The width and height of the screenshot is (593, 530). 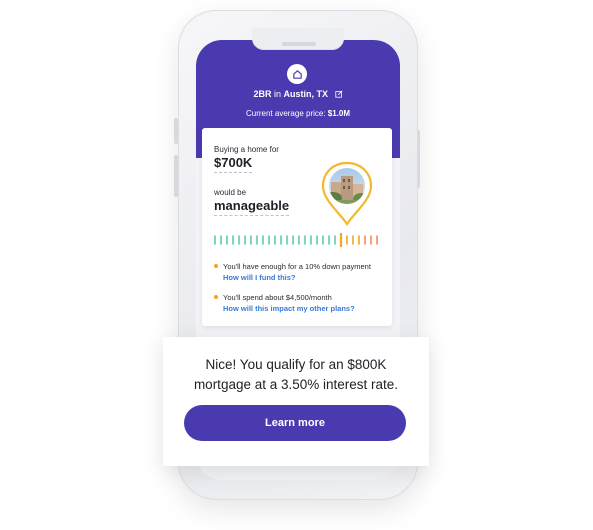 What do you see at coordinates (252, 207) in the screenshot?
I see `assessment-value: manageable` at bounding box center [252, 207].